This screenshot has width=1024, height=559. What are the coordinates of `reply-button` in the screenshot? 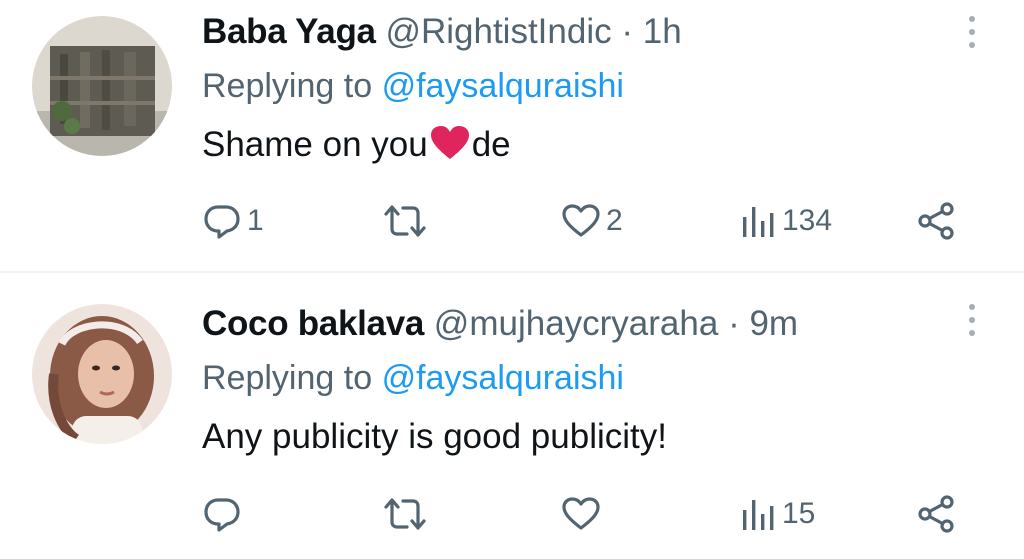 It's located at (225, 514).